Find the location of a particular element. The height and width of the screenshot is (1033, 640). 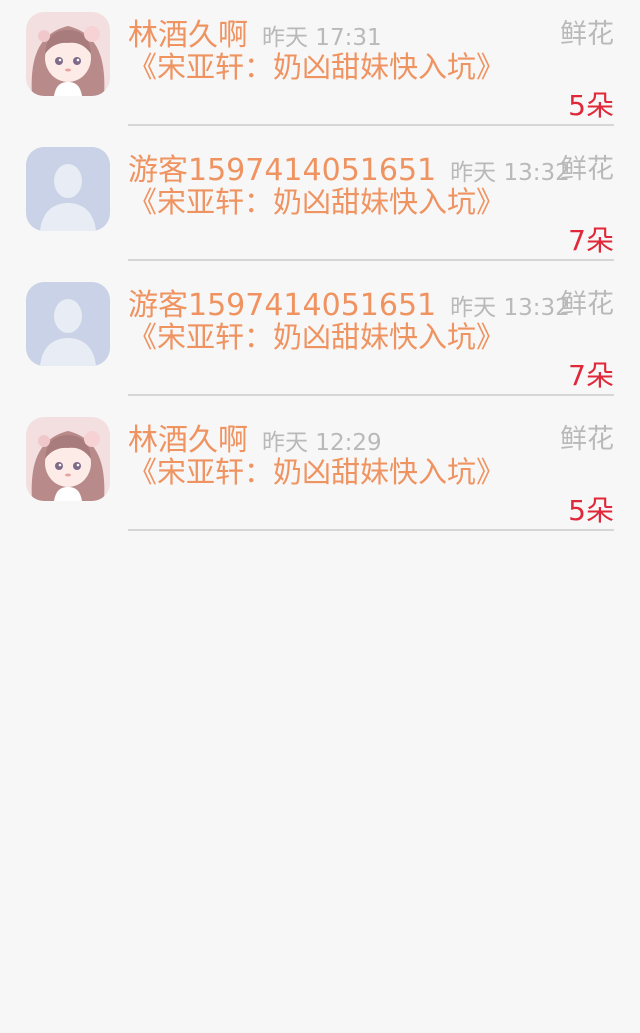

gift-record-content: 林酒久啊 昨天 12:29 鲜花 《宋亚轩：奶凶甜妹快入坑》 5朵 is located at coordinates (371, 473).